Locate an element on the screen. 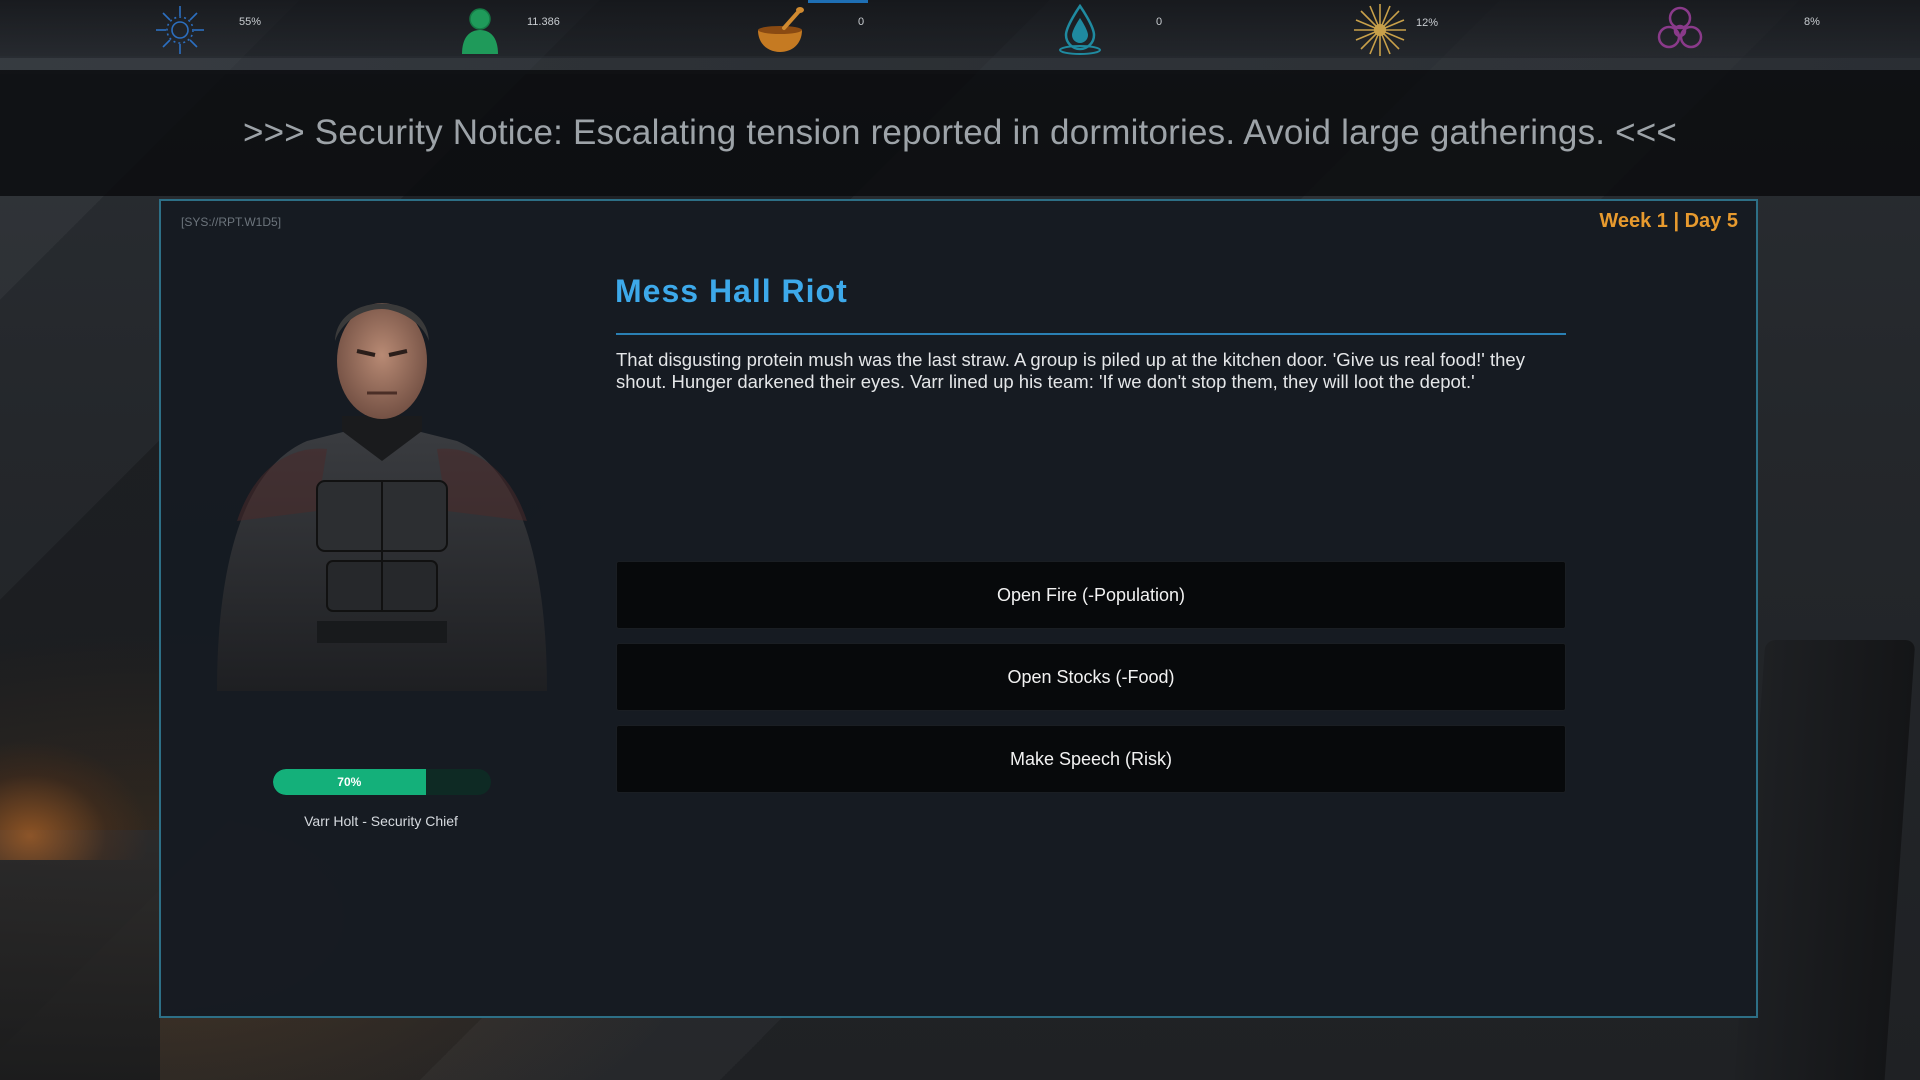 This screenshot has width=1920, height=1080. character-name: Varr Holt - Security Chief is located at coordinates (381, 821).